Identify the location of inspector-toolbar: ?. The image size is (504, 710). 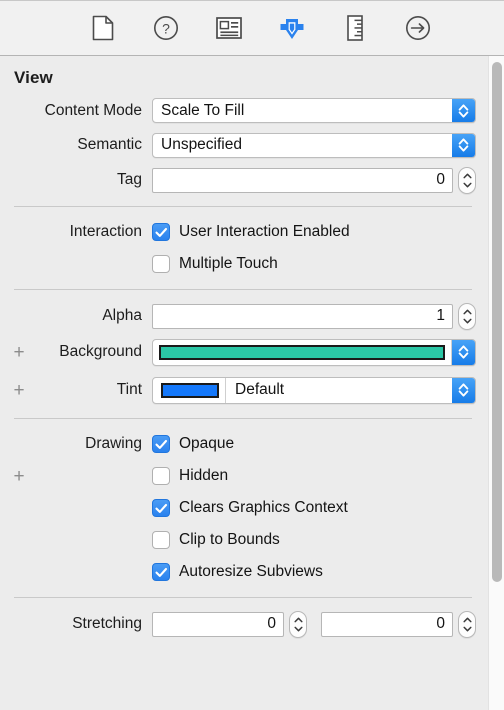
(252, 28).